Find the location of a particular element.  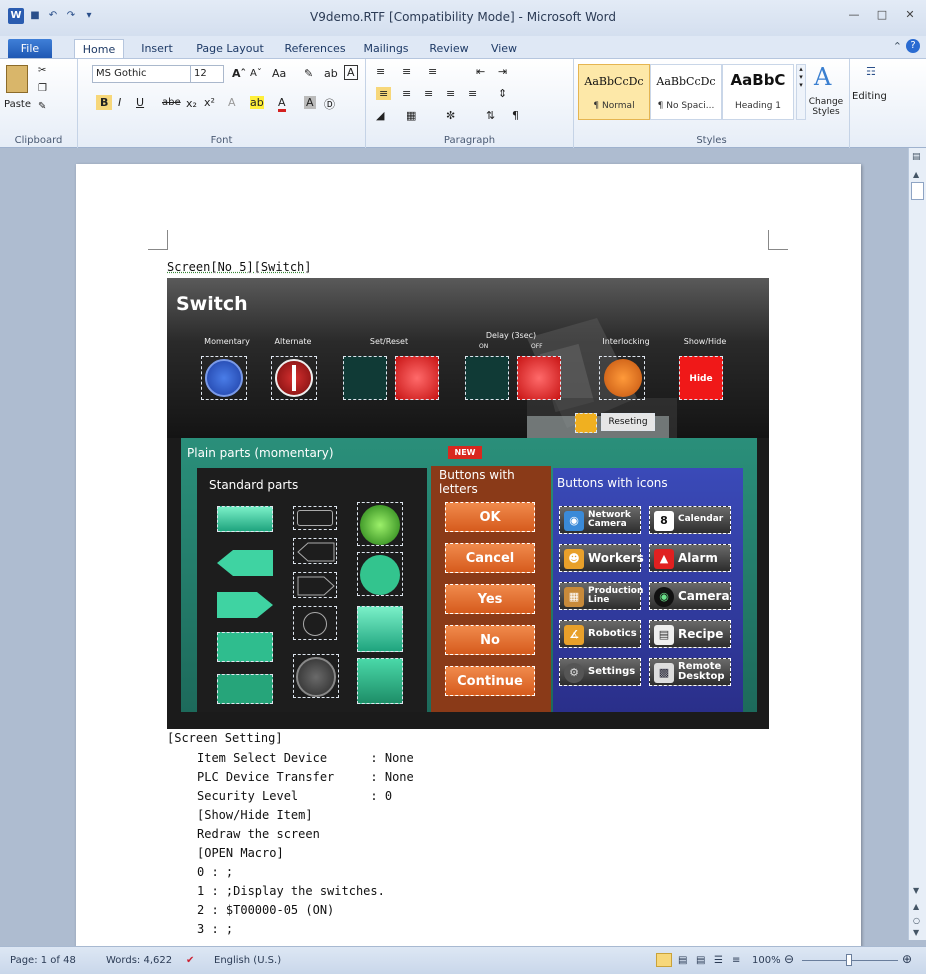

tab-references: References is located at coordinates (315, 48).